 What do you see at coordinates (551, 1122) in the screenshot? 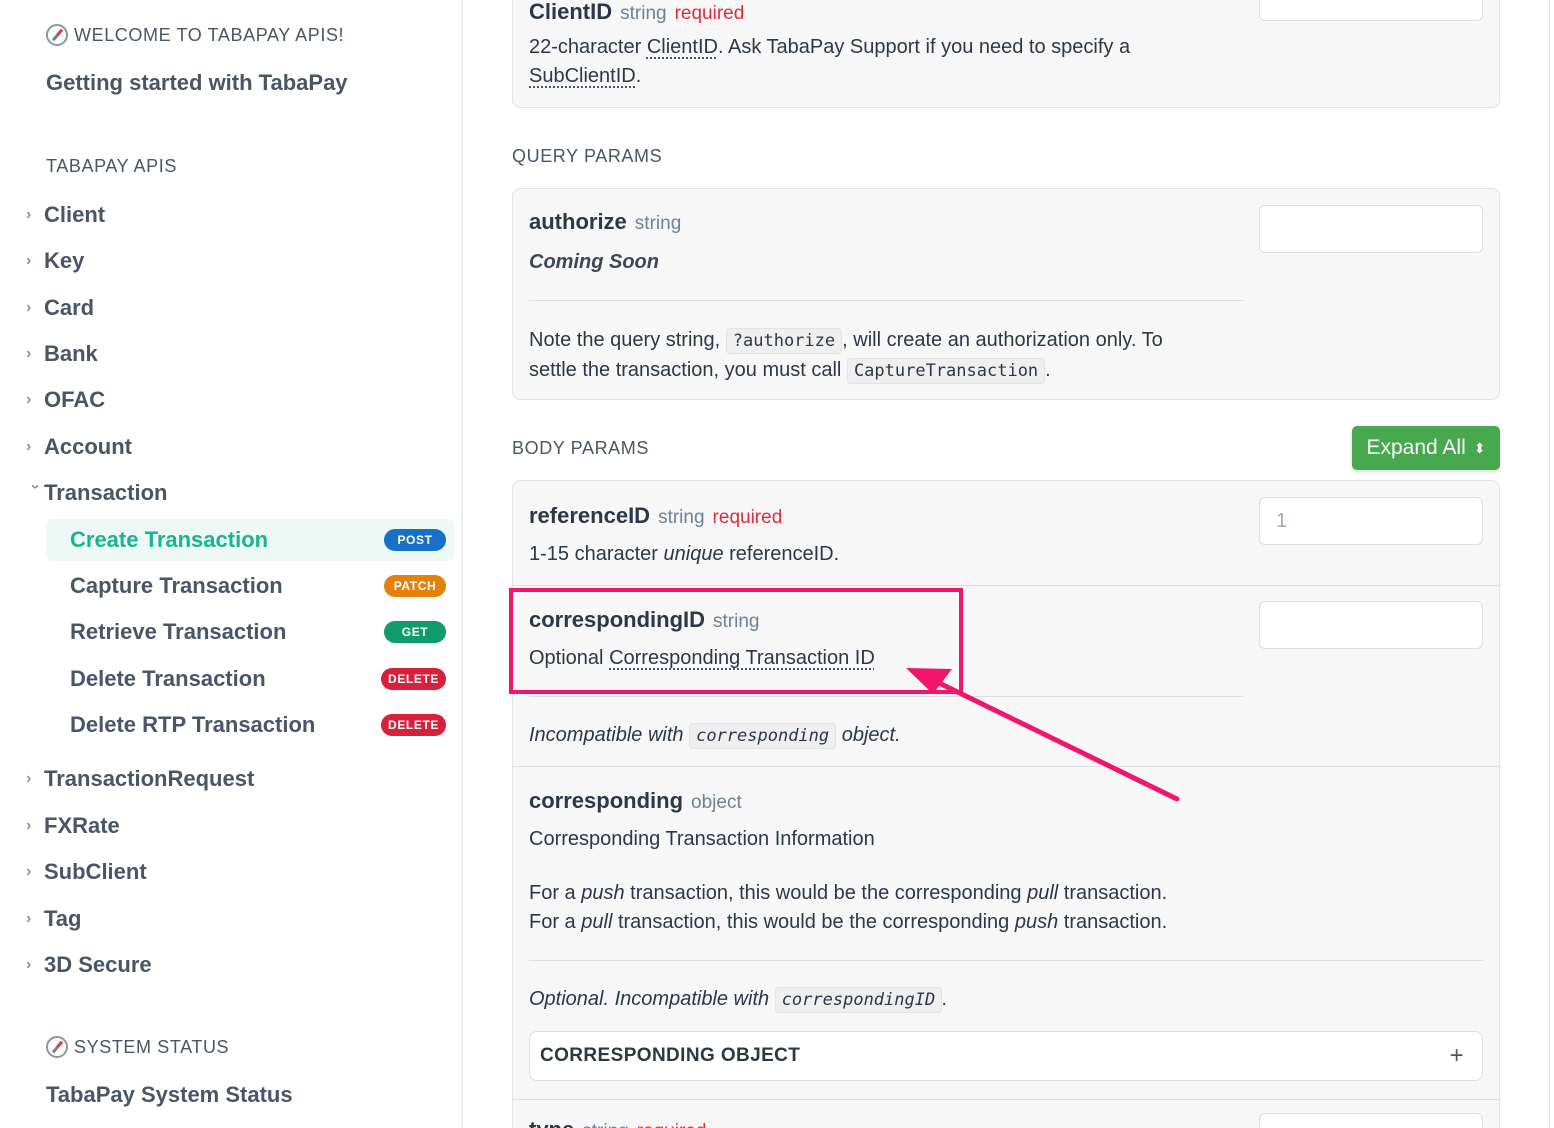
I see `param-name: type` at bounding box center [551, 1122].